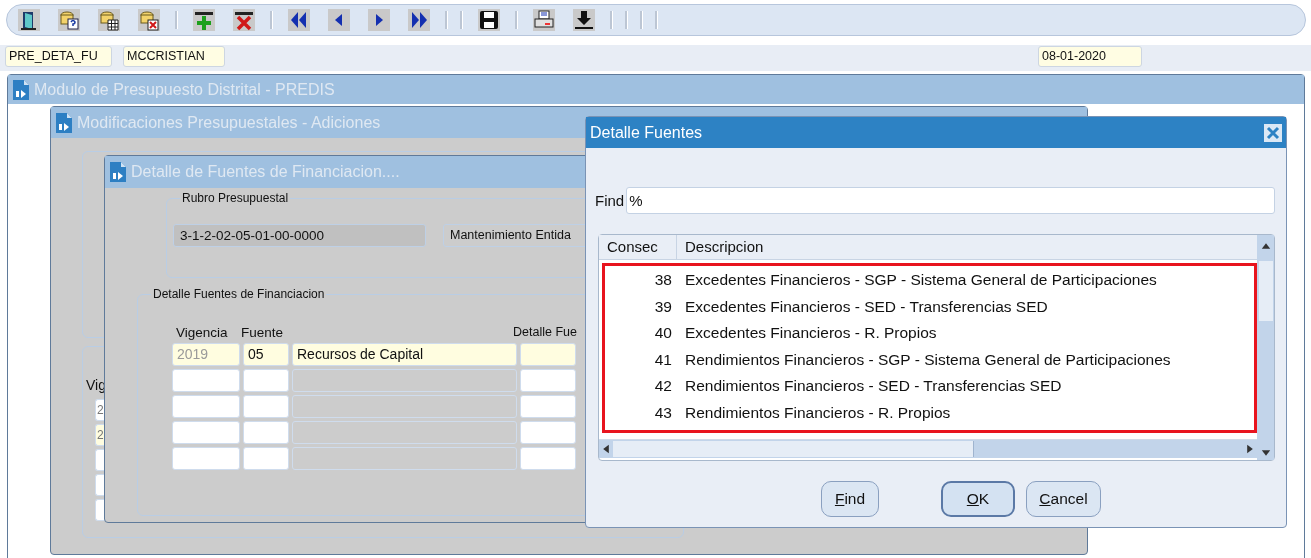 This screenshot has height=558, width=1311. What do you see at coordinates (204, 20) in the screenshot?
I see `plus-icon` at bounding box center [204, 20].